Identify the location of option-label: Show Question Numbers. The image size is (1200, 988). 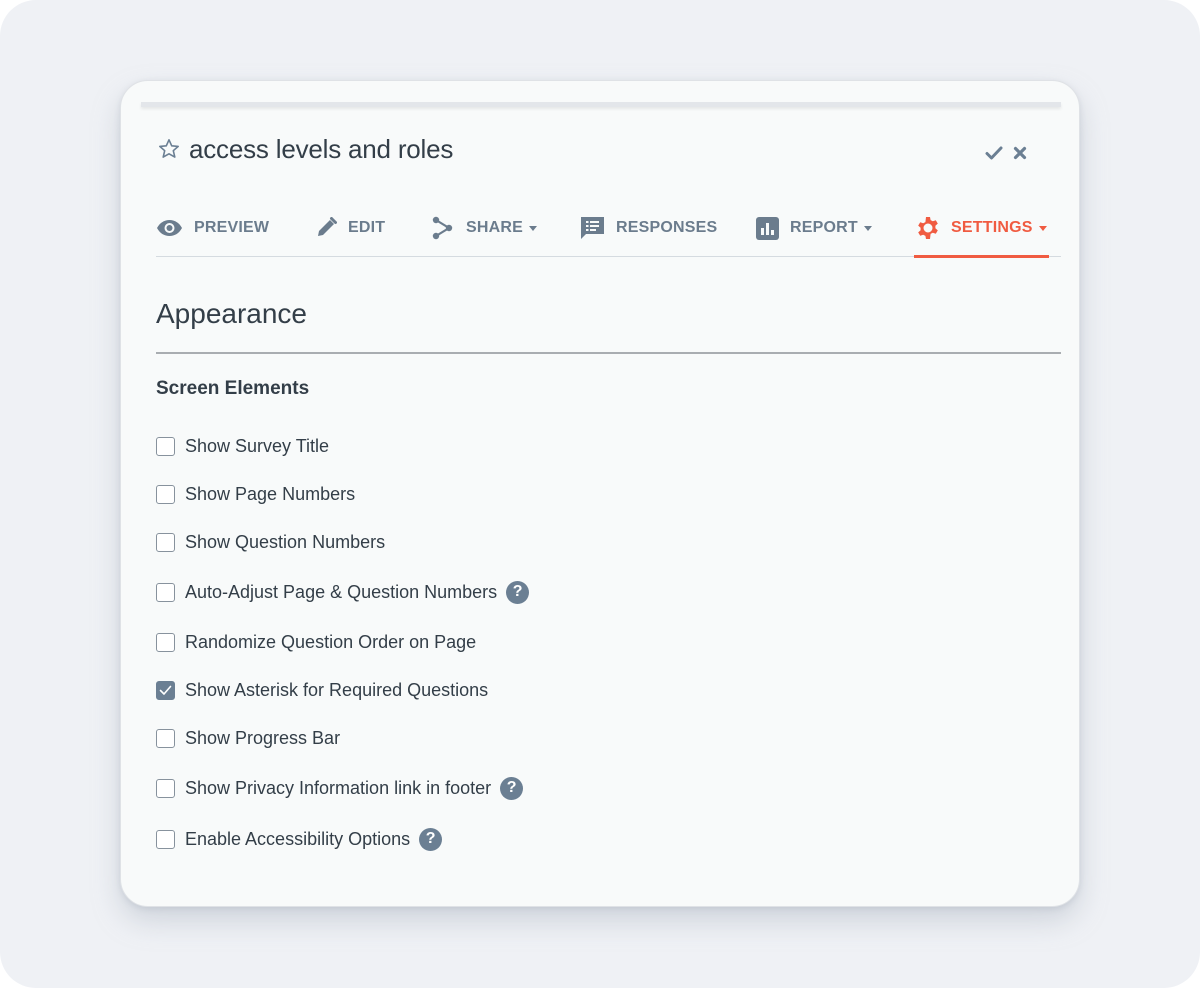
(285, 542).